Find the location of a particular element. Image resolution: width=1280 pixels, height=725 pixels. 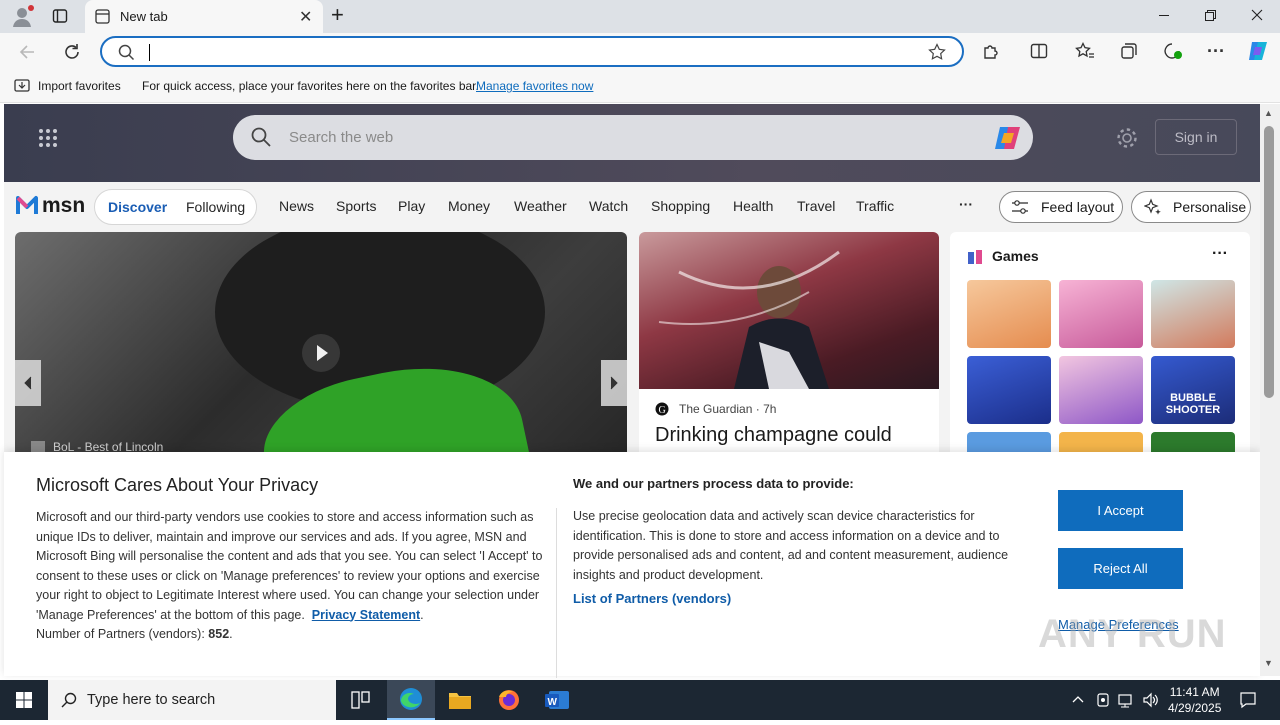

nav-play: Play is located at coordinates (411, 206).